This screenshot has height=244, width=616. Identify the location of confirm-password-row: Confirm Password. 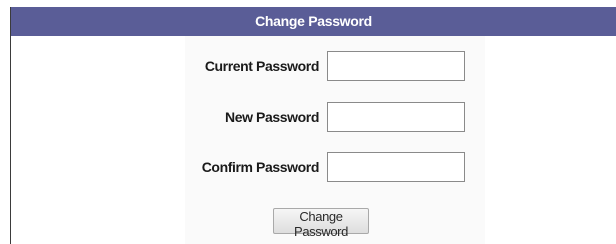
(335, 167).